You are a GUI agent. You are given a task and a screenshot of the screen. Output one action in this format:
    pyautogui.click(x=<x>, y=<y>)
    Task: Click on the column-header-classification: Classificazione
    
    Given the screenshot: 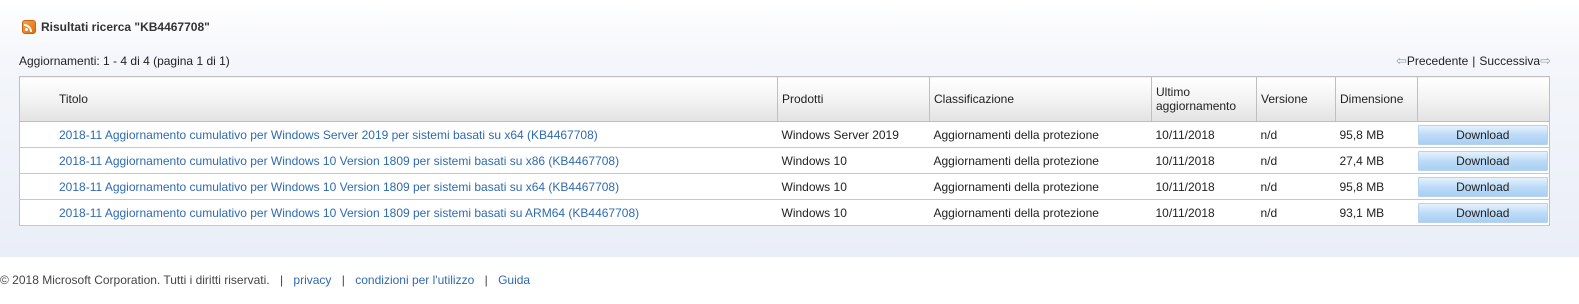 What is the action you would take?
    pyautogui.click(x=1040, y=99)
    